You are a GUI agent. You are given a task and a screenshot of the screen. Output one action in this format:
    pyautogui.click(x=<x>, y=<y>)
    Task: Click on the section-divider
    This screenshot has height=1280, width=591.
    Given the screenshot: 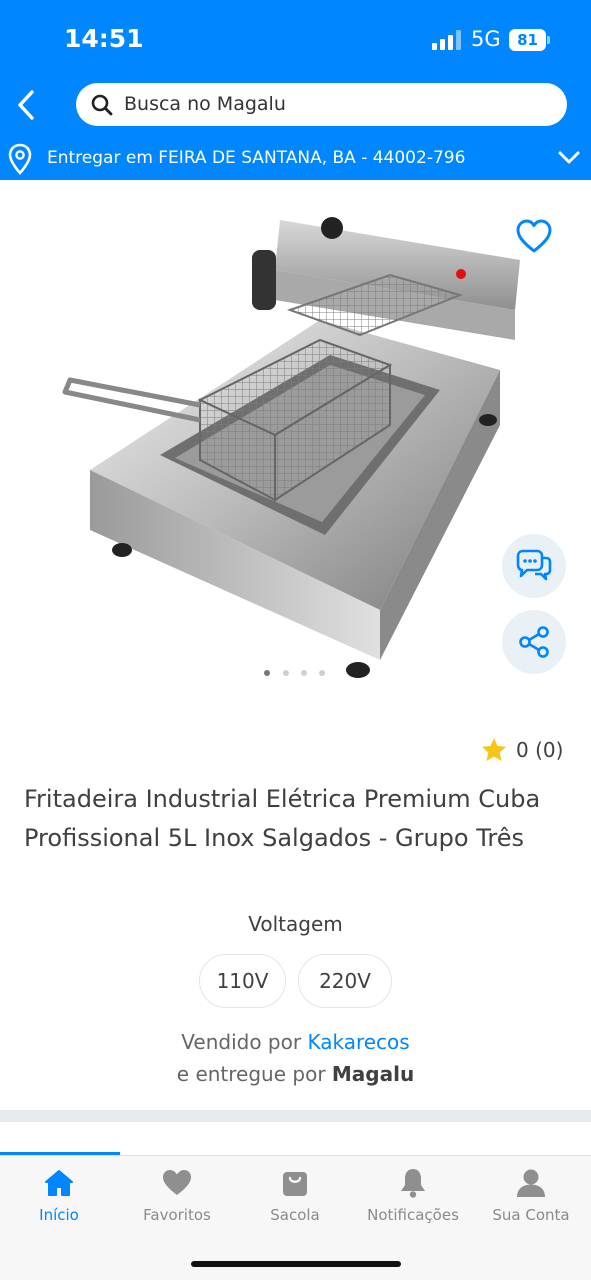 What is the action you would take?
    pyautogui.click(x=295, y=1116)
    